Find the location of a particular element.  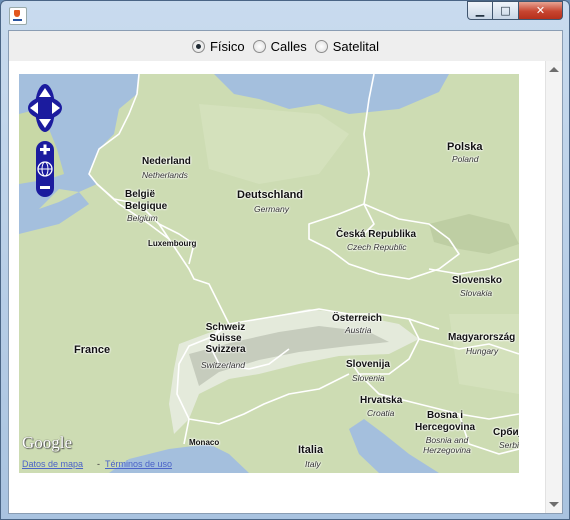

vertical-scrollbar is located at coordinates (553, 287).